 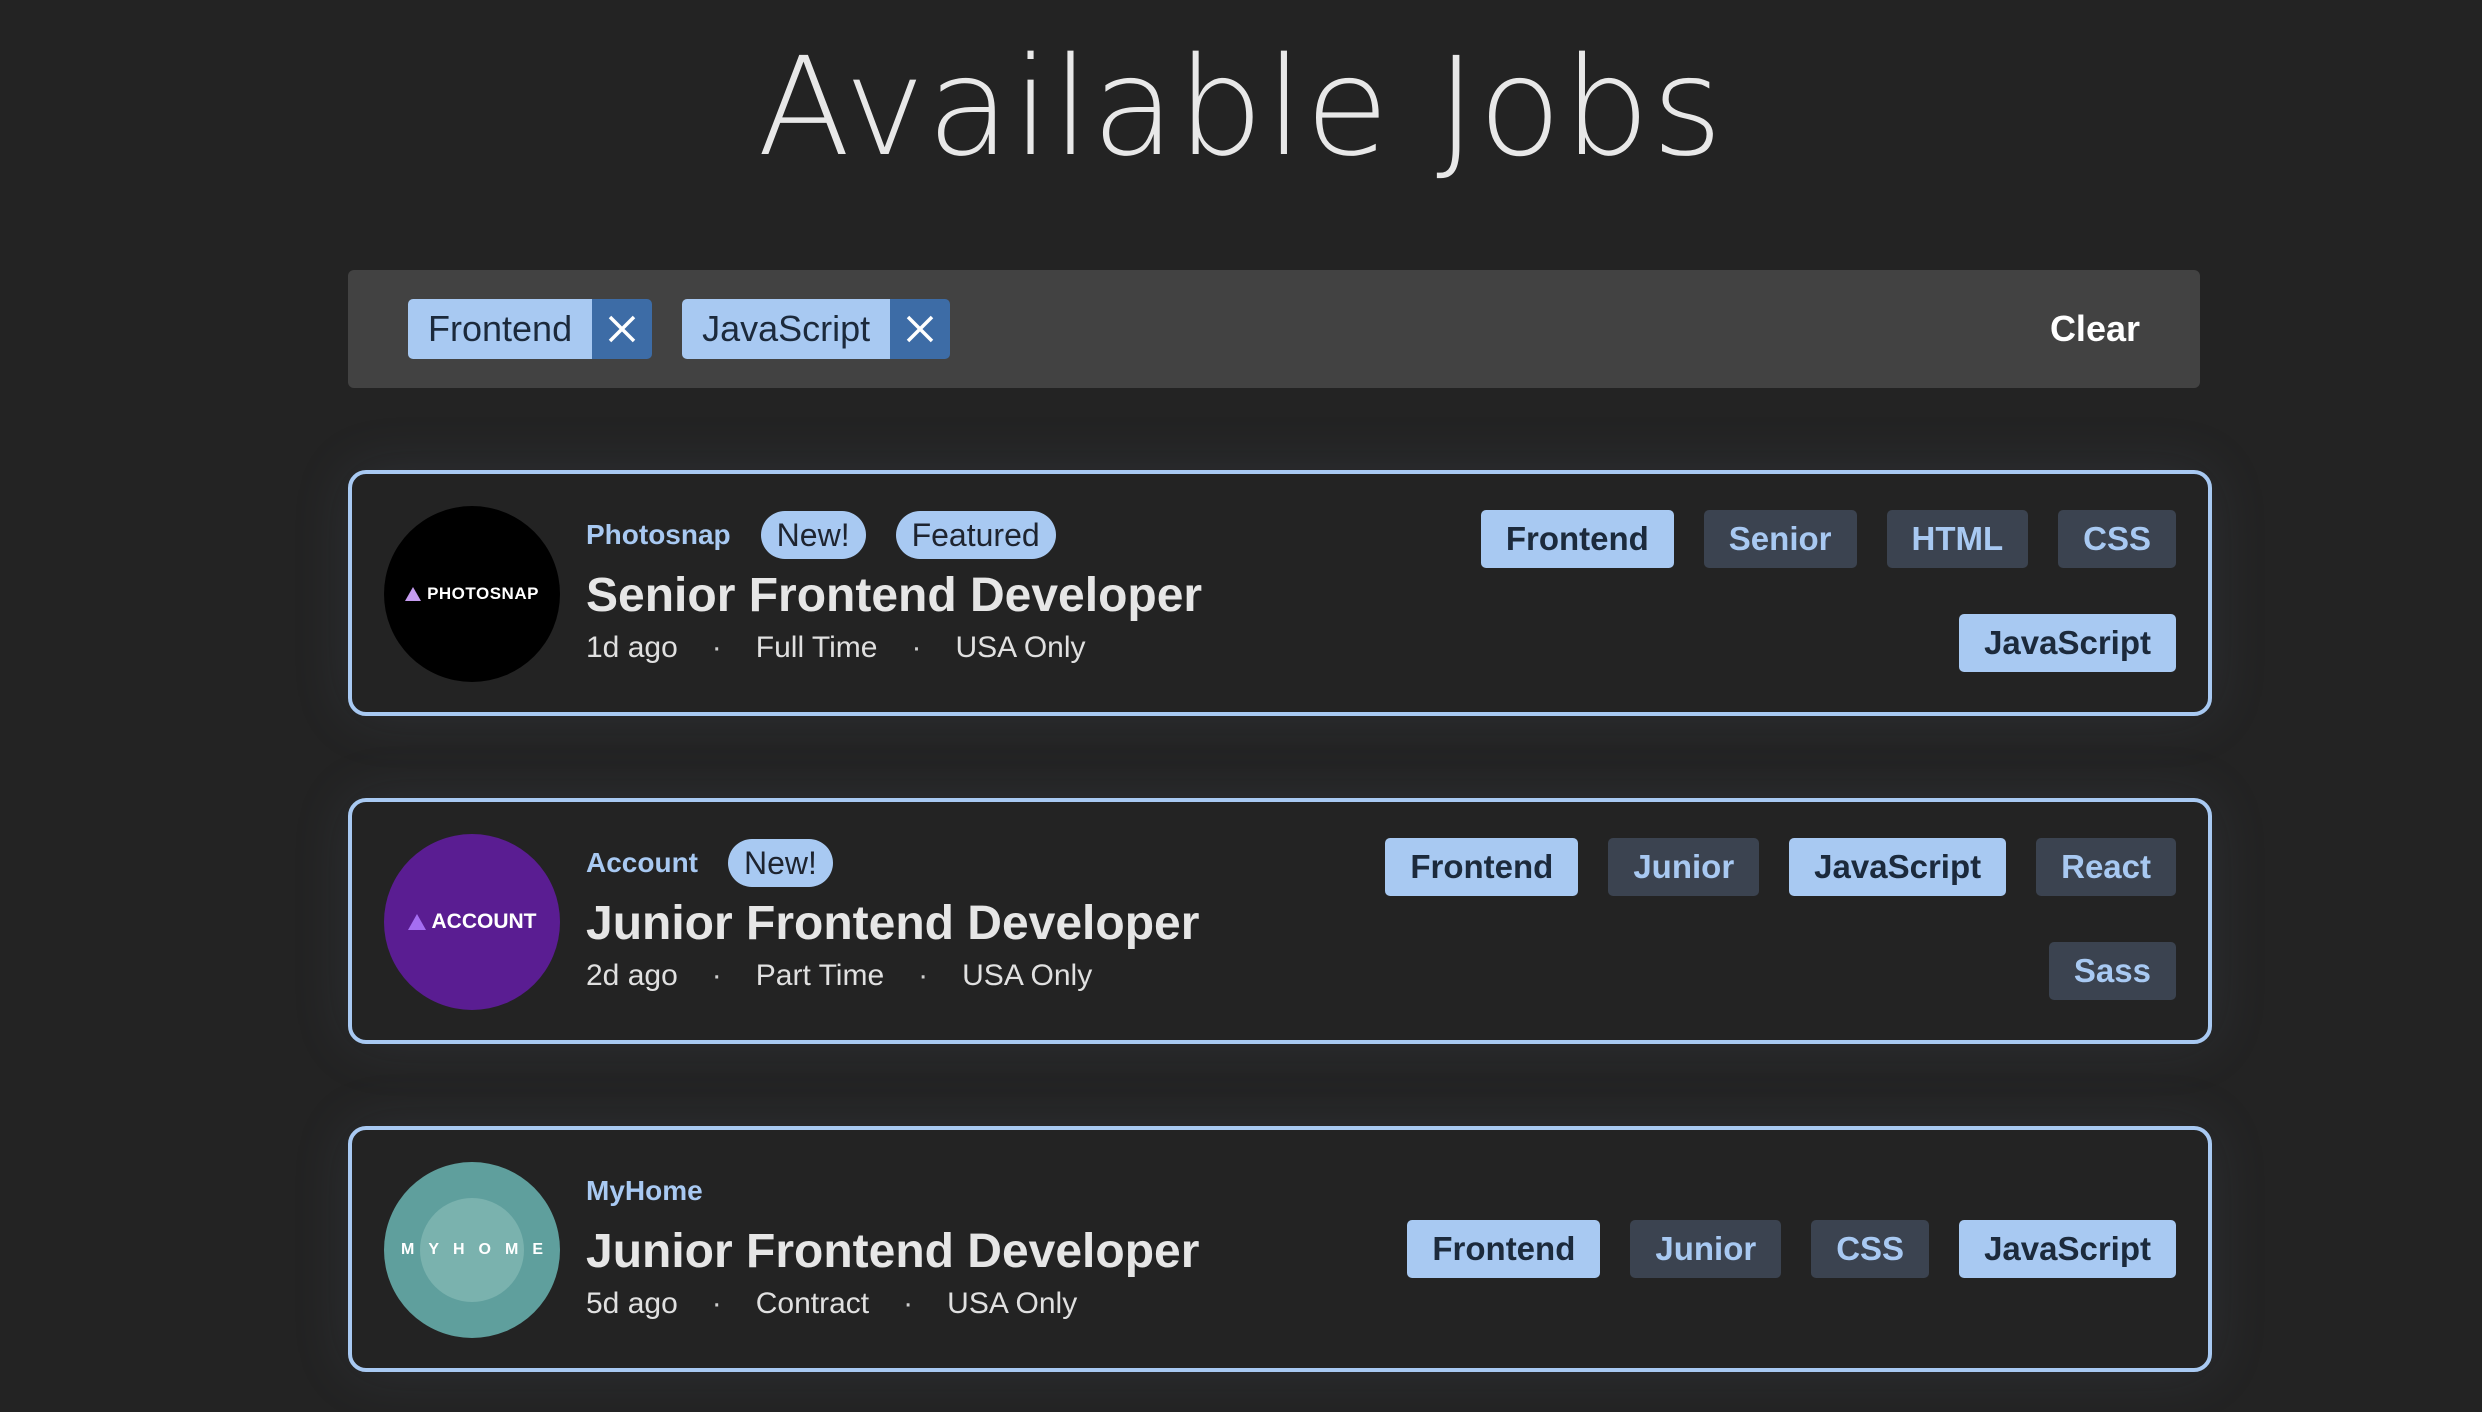 I want to click on posted-at: 5d ago, so click(x=632, y=1304).